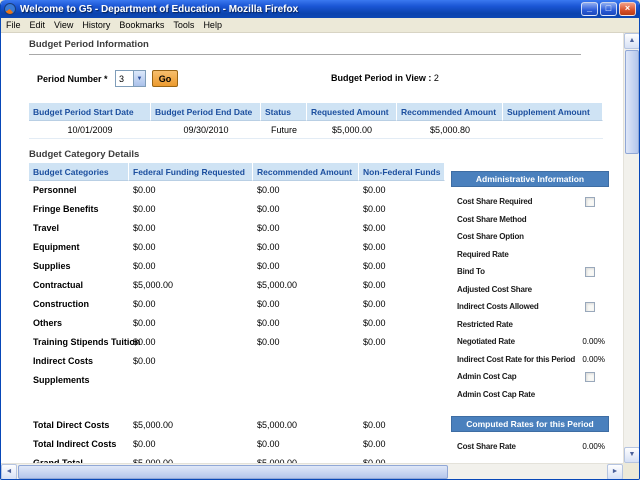  I want to click on menu-edit: Edit, so click(38, 25).